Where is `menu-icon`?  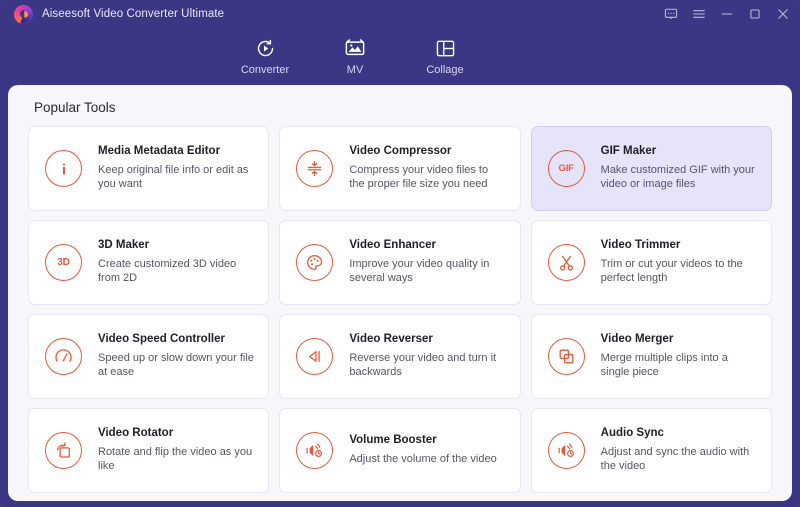
menu-icon is located at coordinates (699, 14).